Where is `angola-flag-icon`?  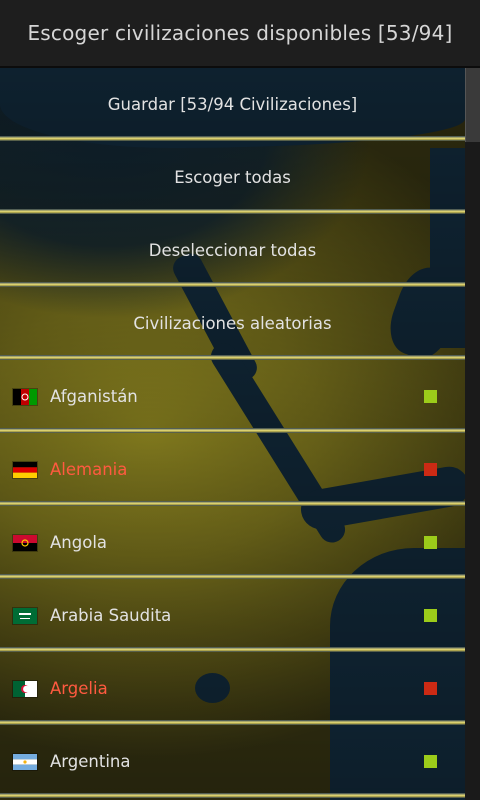 angola-flag-icon is located at coordinates (25, 542).